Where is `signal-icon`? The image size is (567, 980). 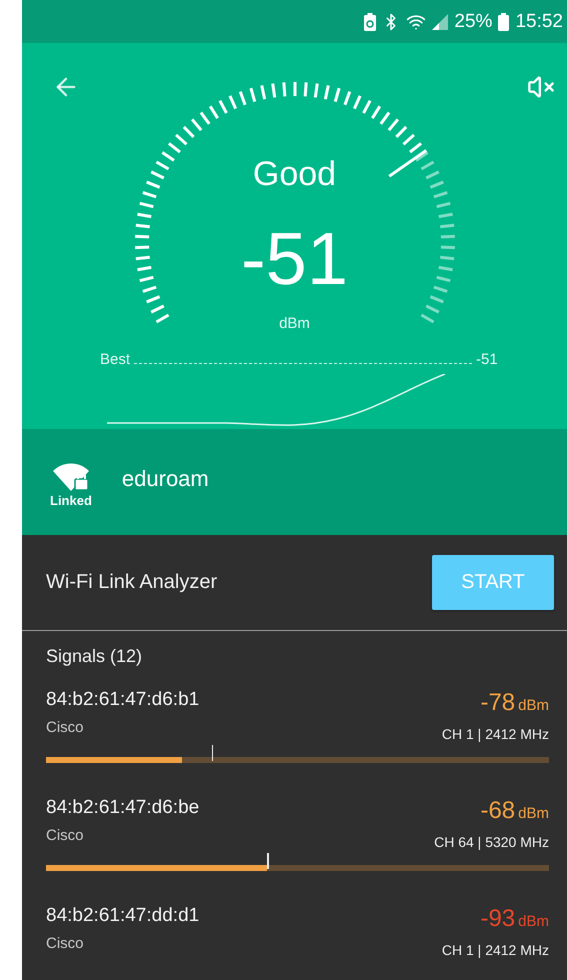 signal-icon is located at coordinates (440, 22).